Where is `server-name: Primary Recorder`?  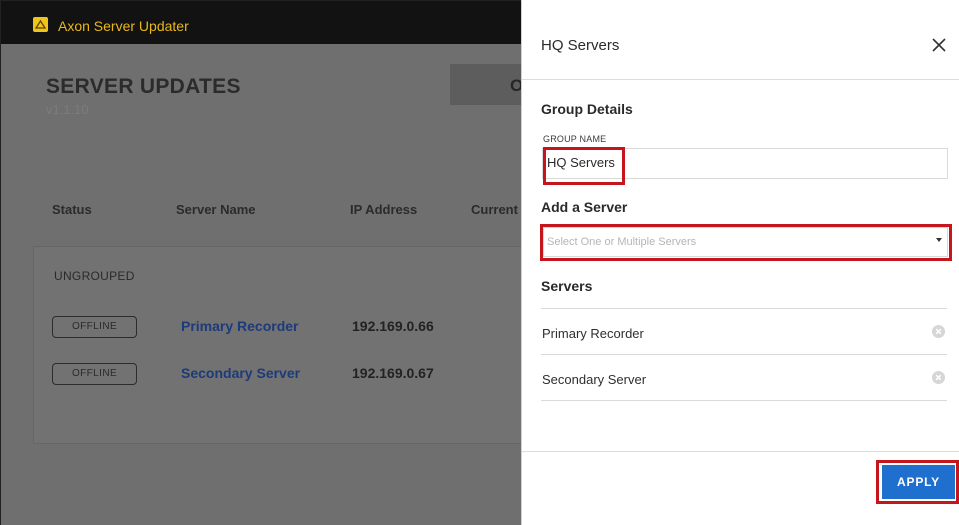 server-name: Primary Recorder is located at coordinates (593, 333).